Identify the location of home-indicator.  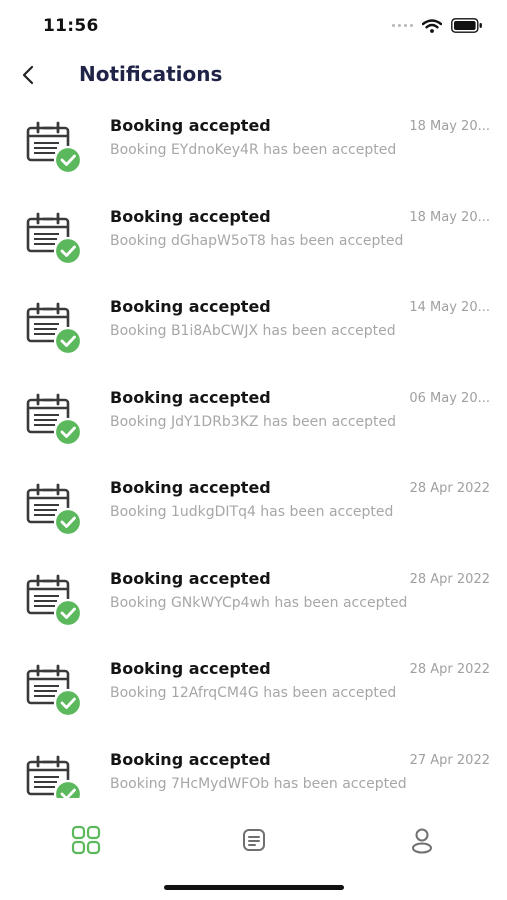
(254, 887).